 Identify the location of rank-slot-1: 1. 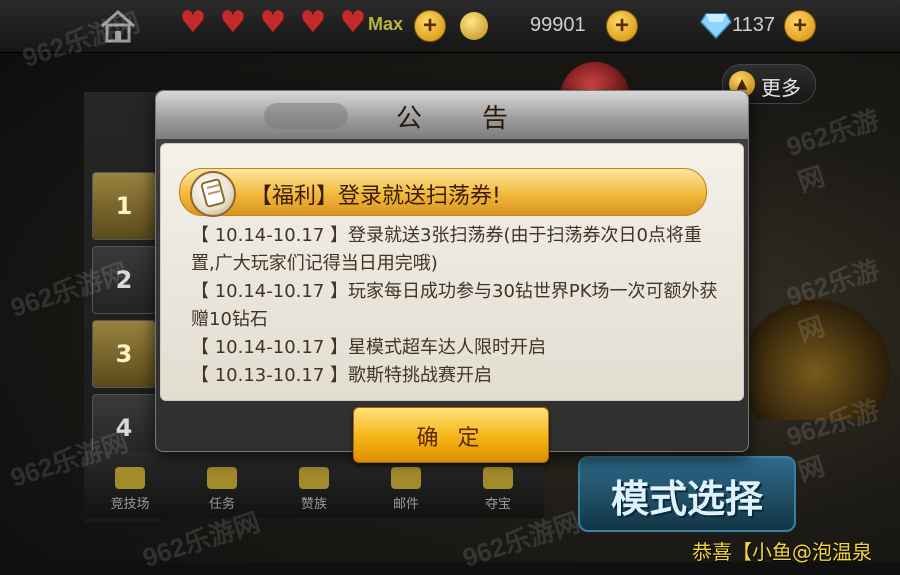
(124, 206).